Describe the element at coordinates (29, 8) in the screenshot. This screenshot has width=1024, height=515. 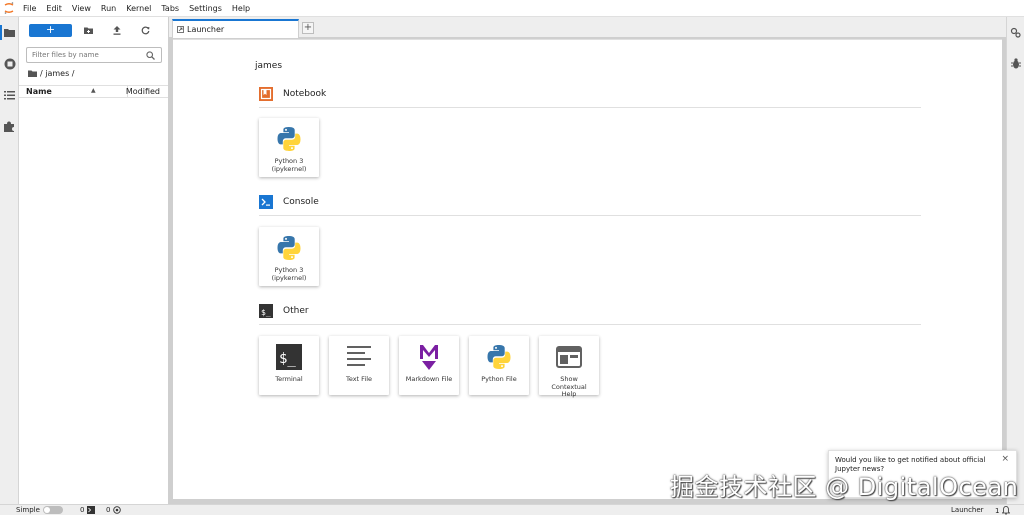
I see `menu-file: File` at that location.